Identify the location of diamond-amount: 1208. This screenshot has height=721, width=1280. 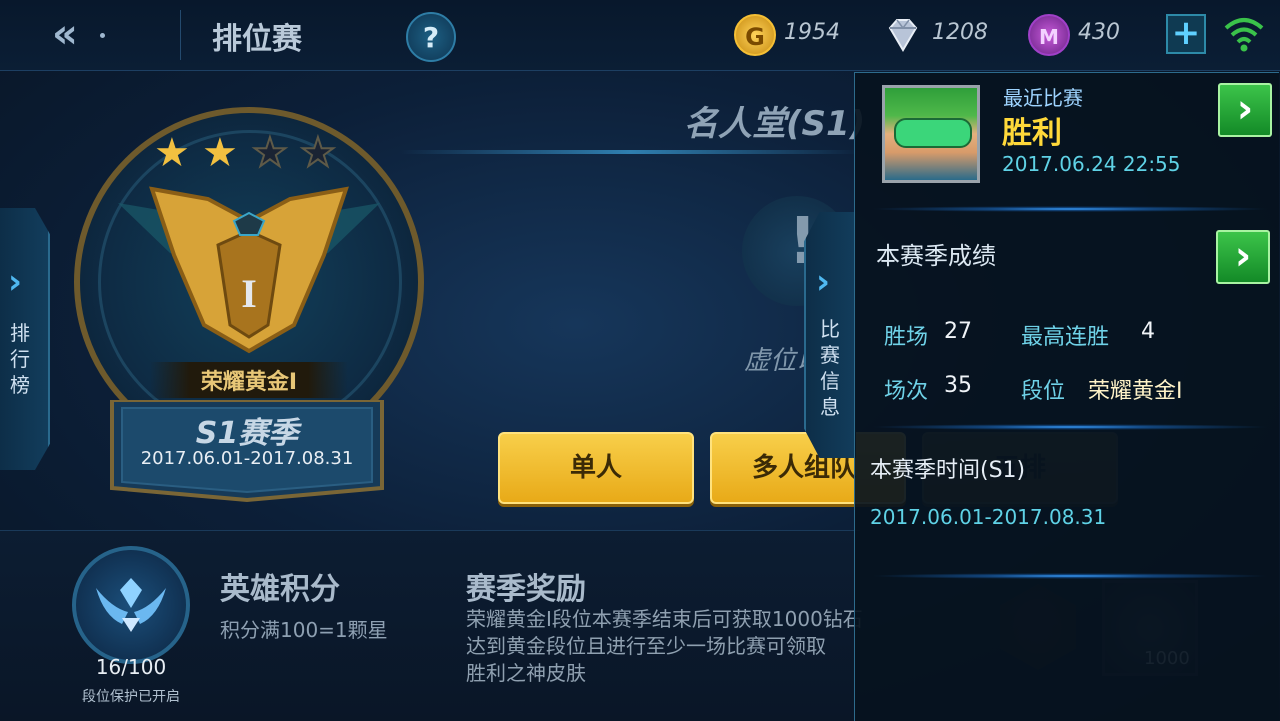
(960, 32).